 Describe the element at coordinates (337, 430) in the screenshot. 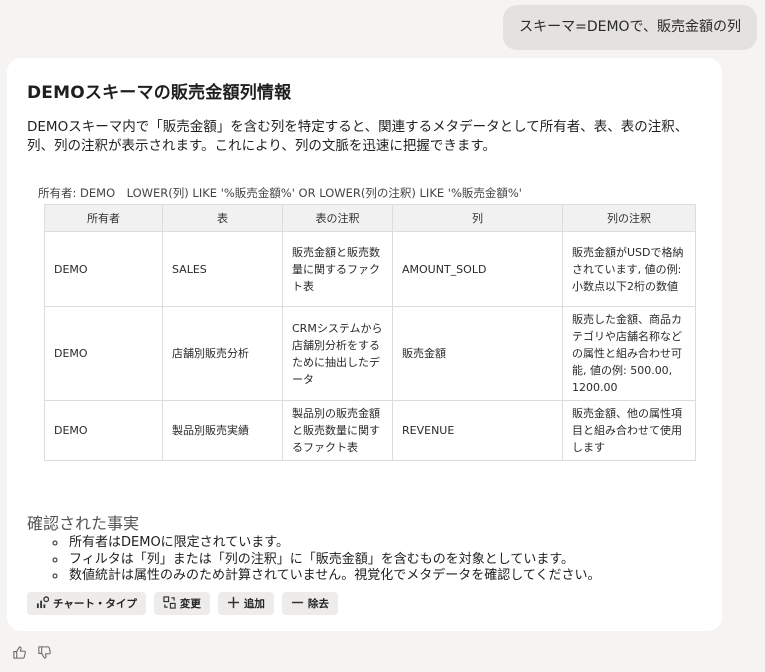

I see `cell-table-comment: 製品別の販売金額と販売数量に関するファクト表` at that location.